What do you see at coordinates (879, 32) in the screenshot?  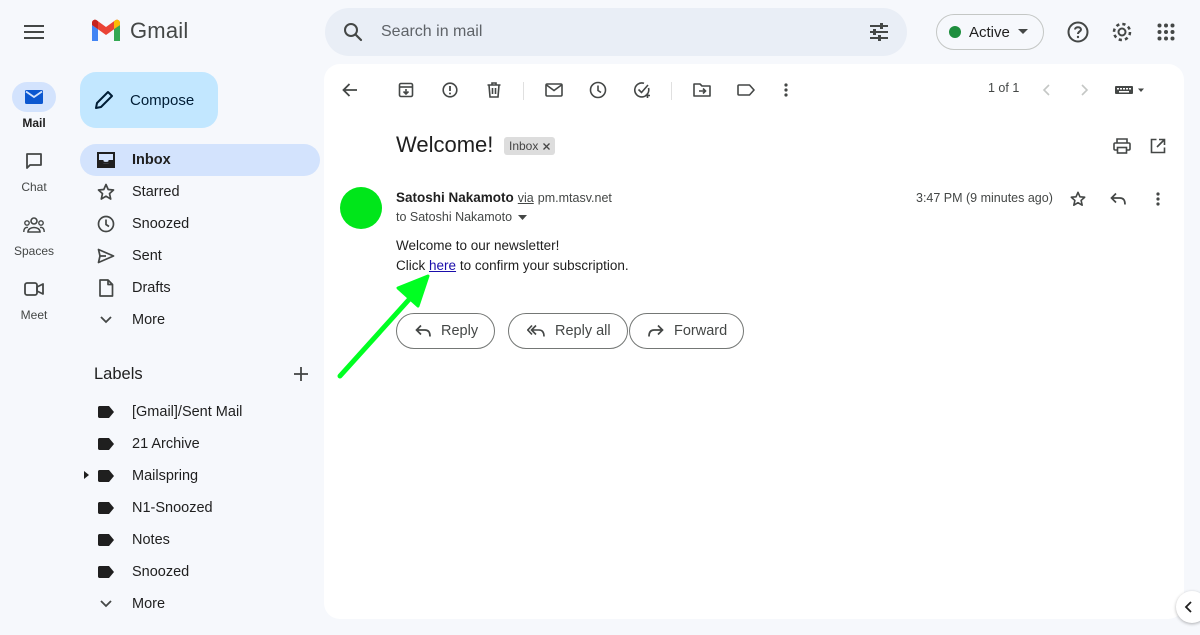 I see `search-options-icon` at bounding box center [879, 32].